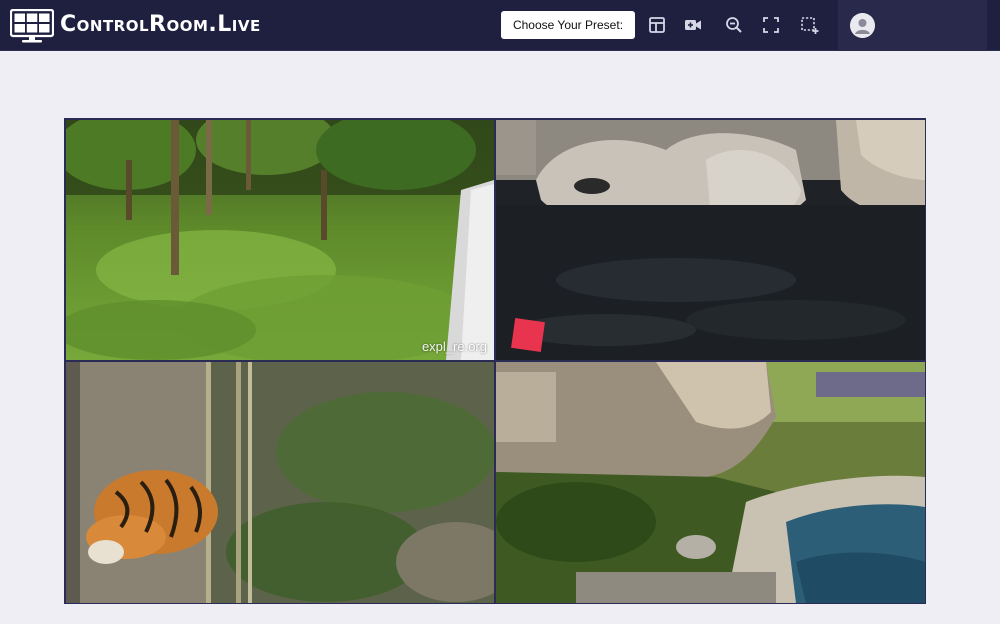  Describe the element at coordinates (160, 25) in the screenshot. I see `brand-name: ControlRoom.Live` at that location.